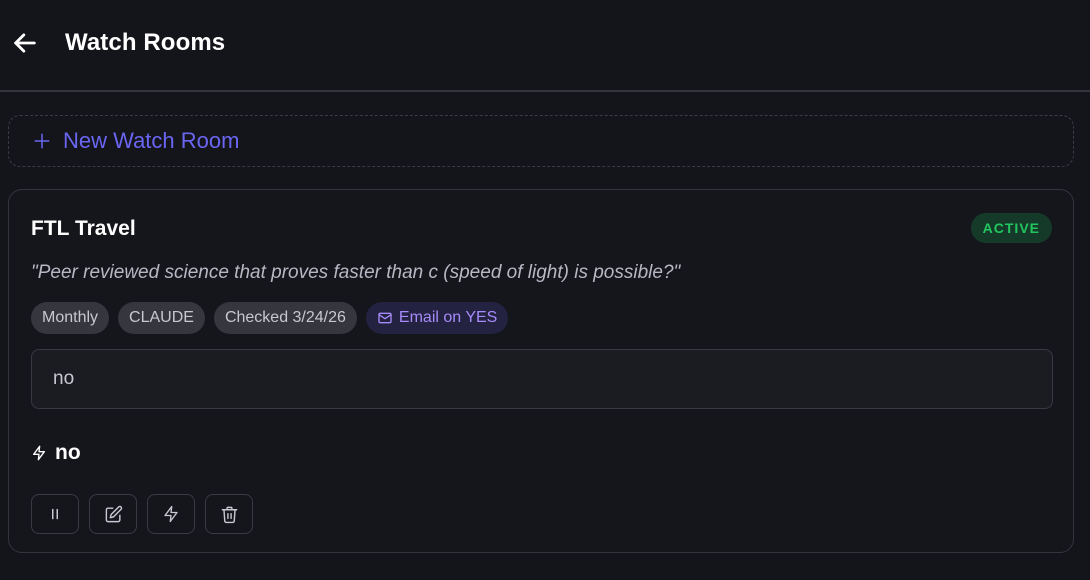 This screenshot has width=1090, height=580. Describe the element at coordinates (42, 141) in the screenshot. I see `plus-icon` at that location.